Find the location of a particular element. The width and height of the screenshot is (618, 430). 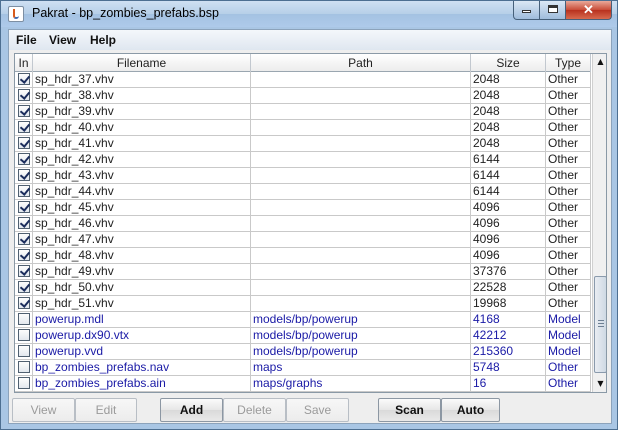

table-row: bp_zombies_prefabs.nav maps 5748 Other is located at coordinates (303, 368).